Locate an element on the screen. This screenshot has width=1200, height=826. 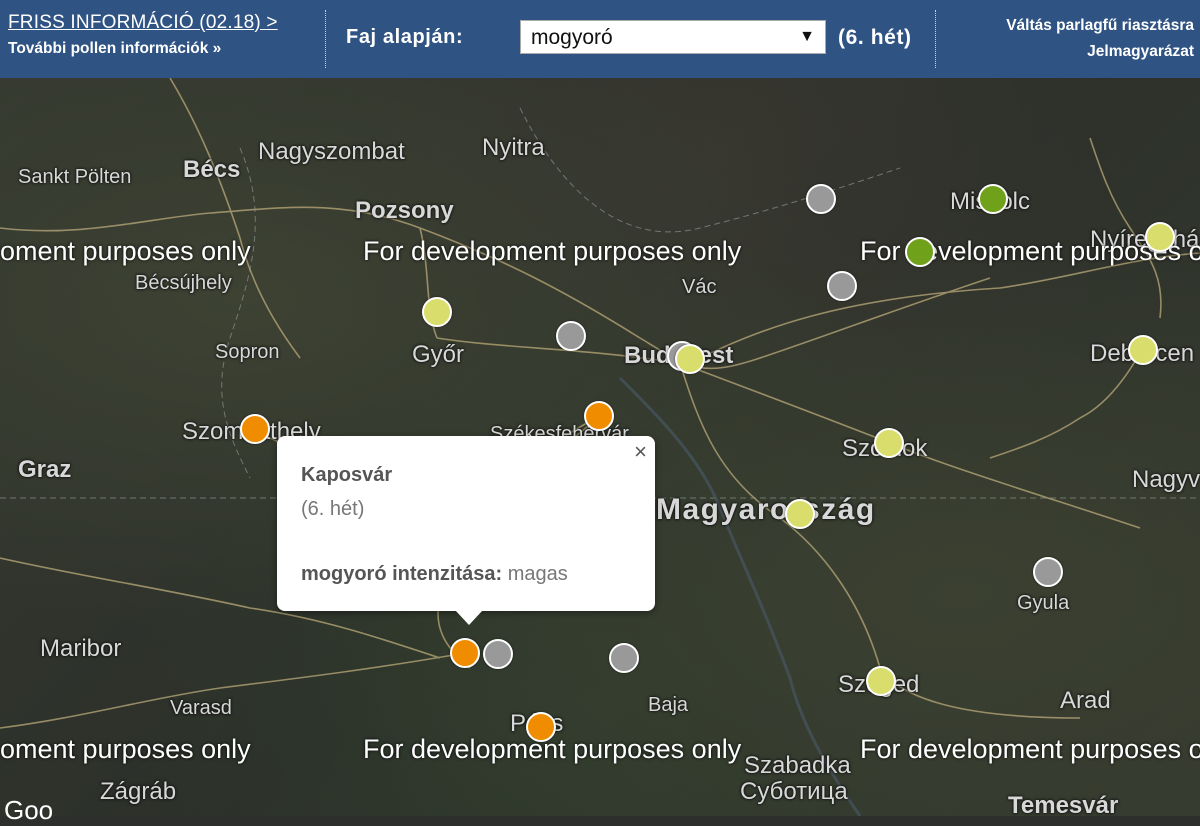
header-right: Váltás parlagfű riasztásra Jelmagyarázat is located at coordinates (1100, 39).